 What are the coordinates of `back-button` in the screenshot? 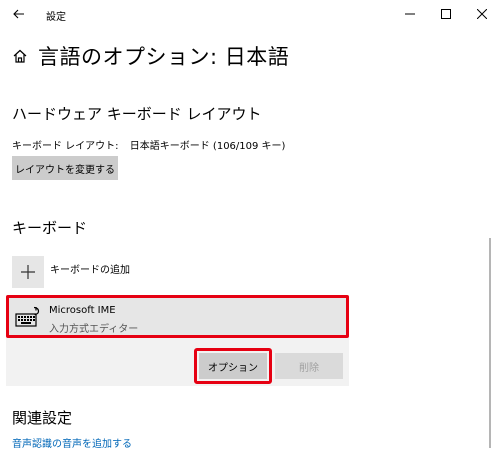 It's located at (19, 14).